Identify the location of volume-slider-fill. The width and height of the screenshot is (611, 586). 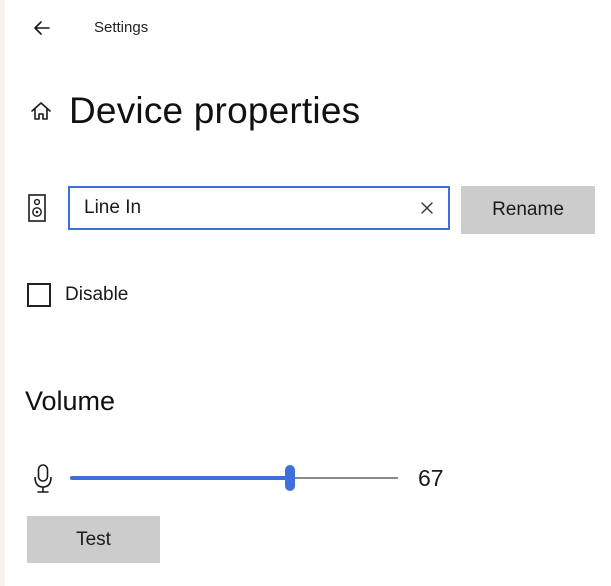
(180, 478).